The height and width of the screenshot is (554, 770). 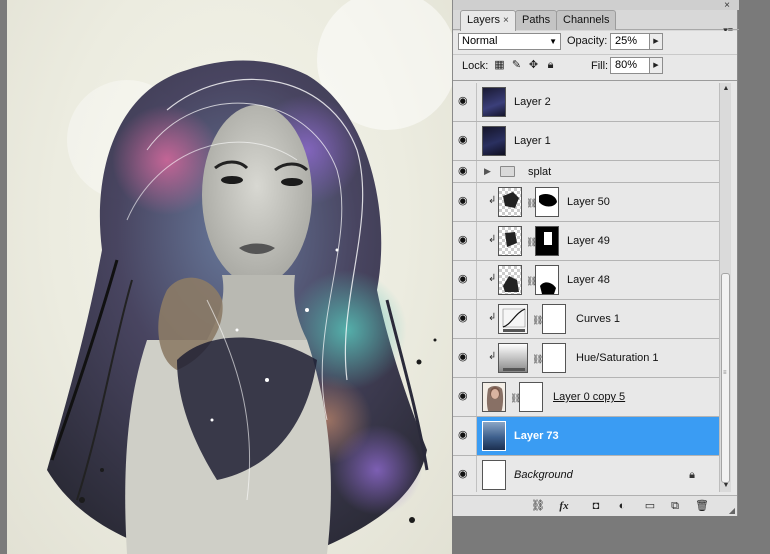 I want to click on curves-adjustment-icon, so click(x=513, y=319).